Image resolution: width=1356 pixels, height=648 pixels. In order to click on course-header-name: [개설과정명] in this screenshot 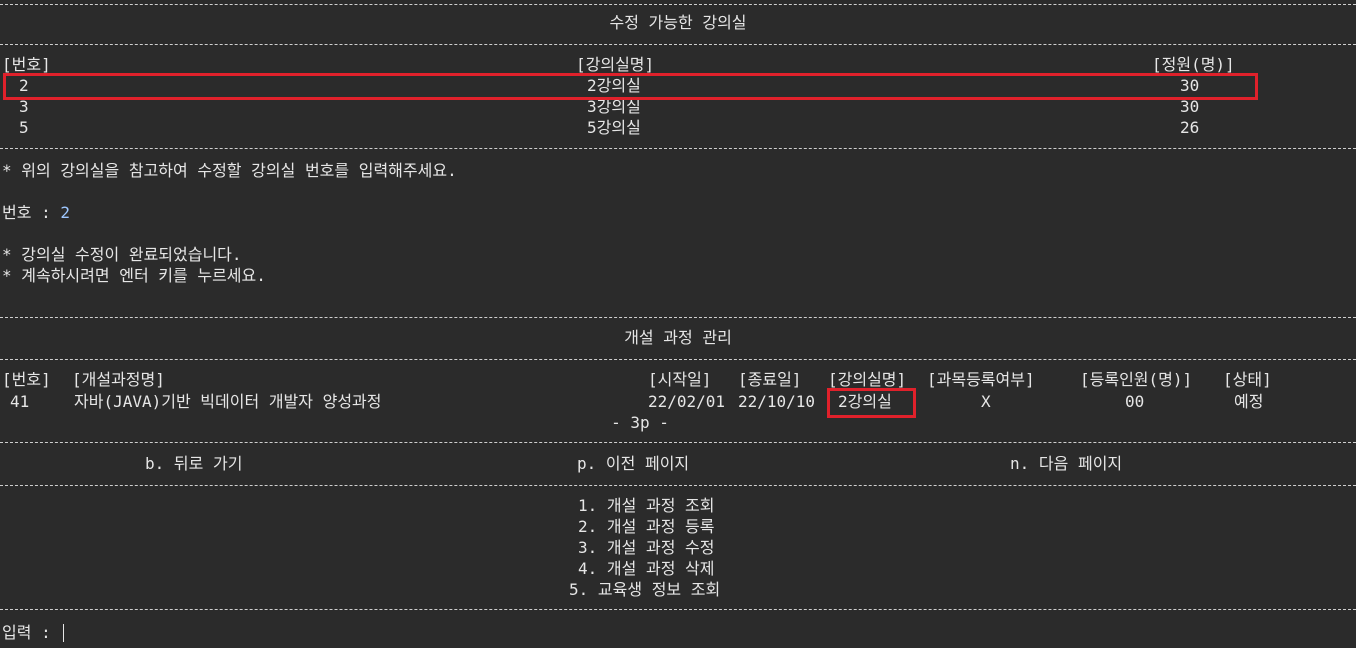, I will do `click(118, 379)`.